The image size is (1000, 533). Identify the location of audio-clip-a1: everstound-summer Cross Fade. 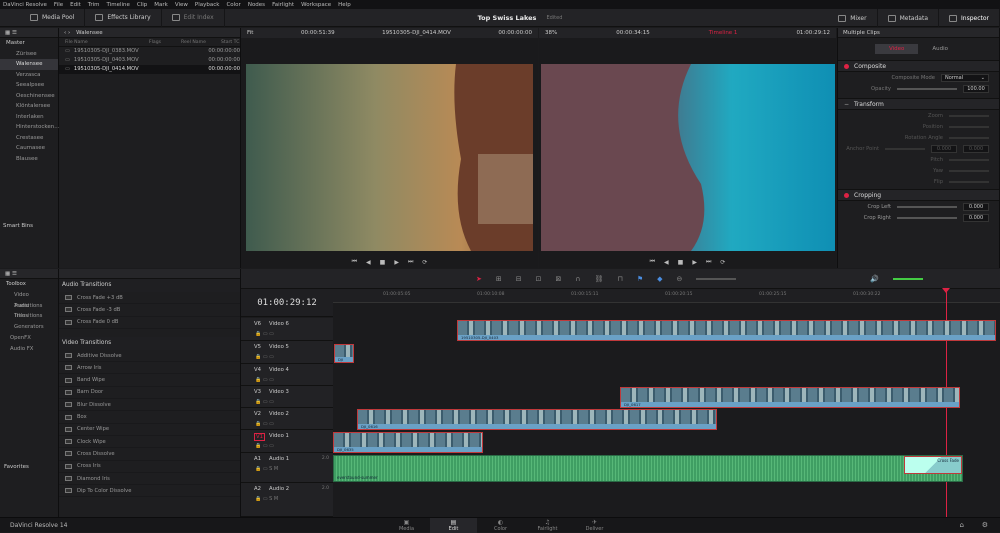
(648, 468).